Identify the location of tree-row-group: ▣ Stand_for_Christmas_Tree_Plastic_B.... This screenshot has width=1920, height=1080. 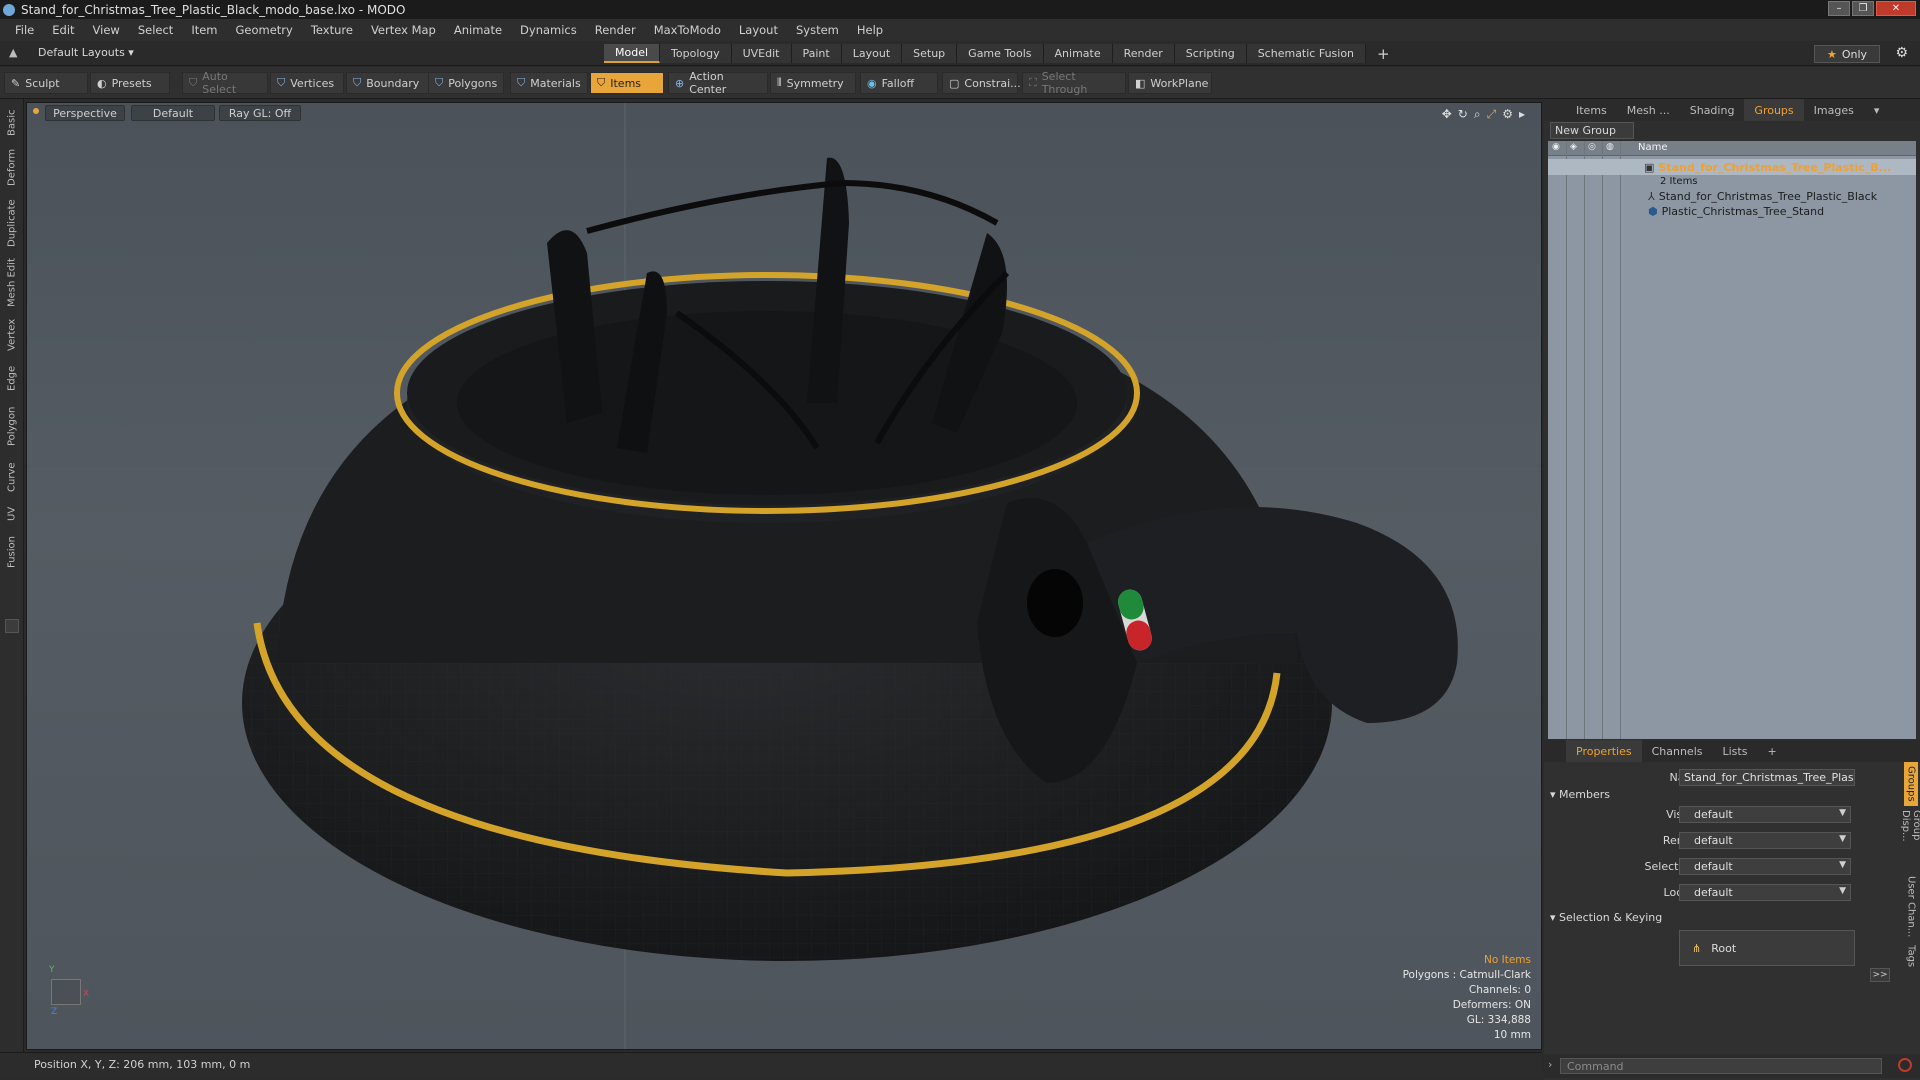
(1732, 167).